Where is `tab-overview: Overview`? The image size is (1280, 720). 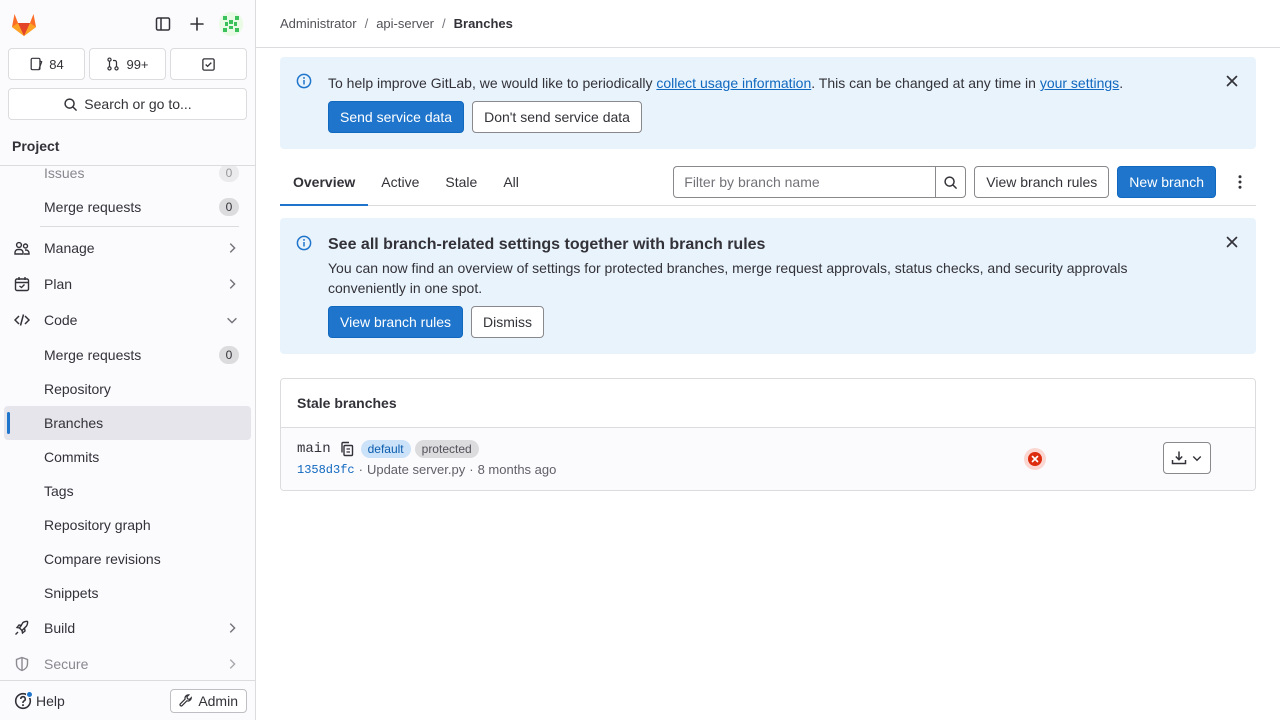 tab-overview: Overview is located at coordinates (324, 182).